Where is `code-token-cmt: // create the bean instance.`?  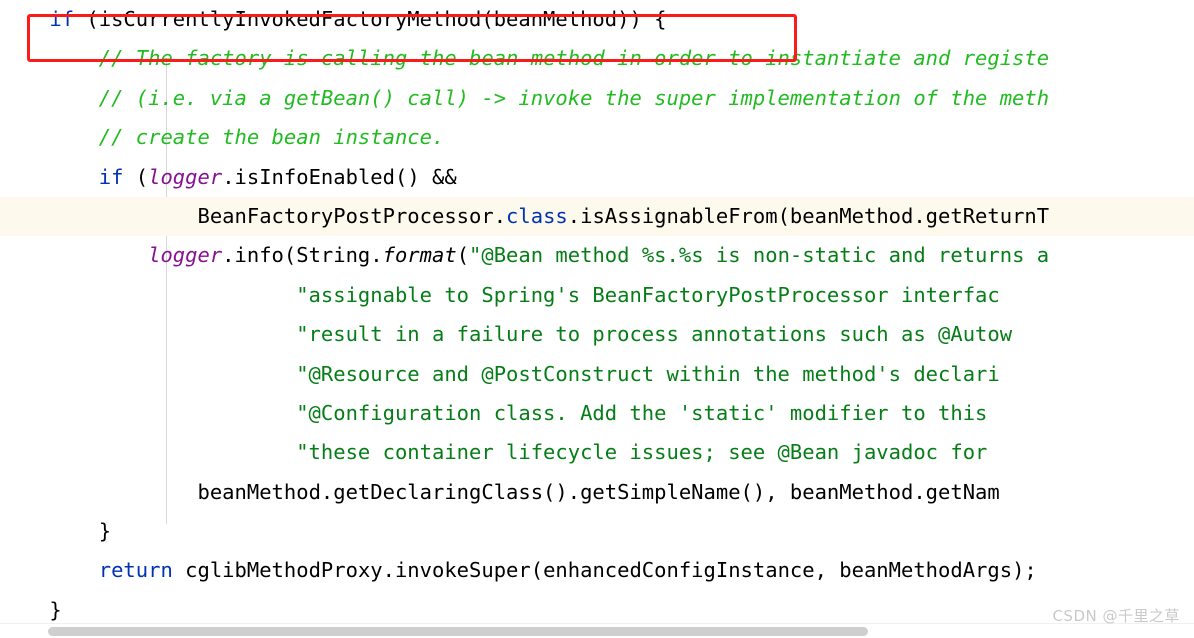
code-token-cmt: // create the bean instance. is located at coordinates (271, 137).